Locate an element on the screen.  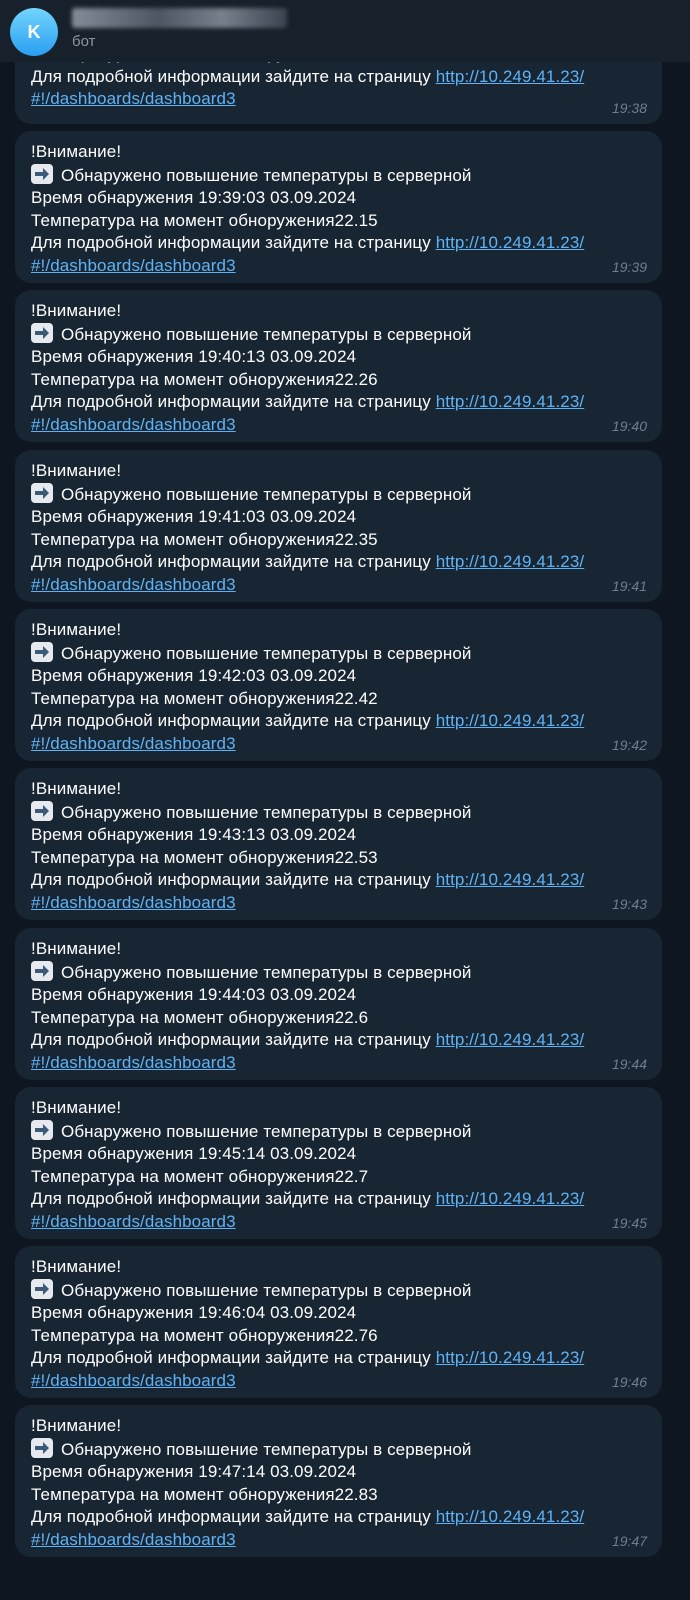
message-time: 19:46 is located at coordinates (629, 1382).